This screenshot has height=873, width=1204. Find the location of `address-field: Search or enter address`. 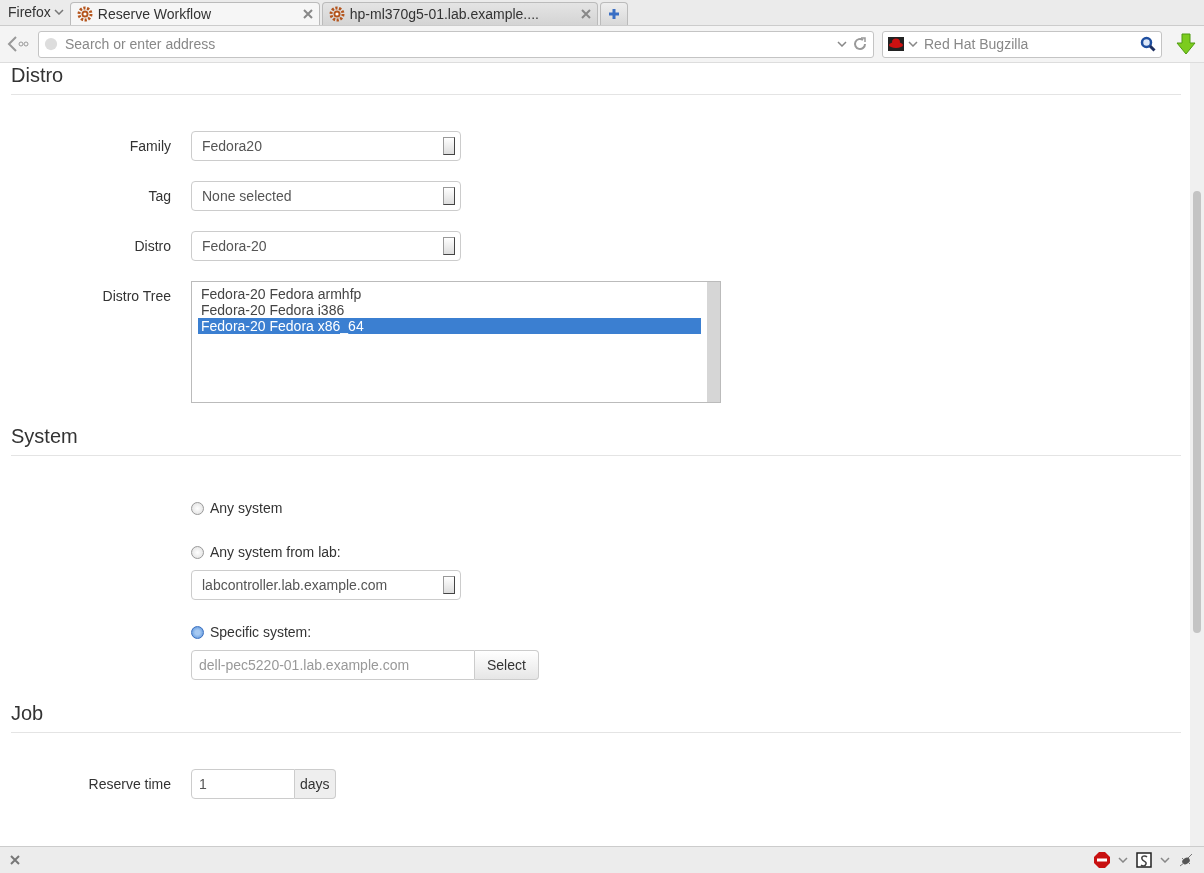

address-field: Search or enter address is located at coordinates (447, 44).